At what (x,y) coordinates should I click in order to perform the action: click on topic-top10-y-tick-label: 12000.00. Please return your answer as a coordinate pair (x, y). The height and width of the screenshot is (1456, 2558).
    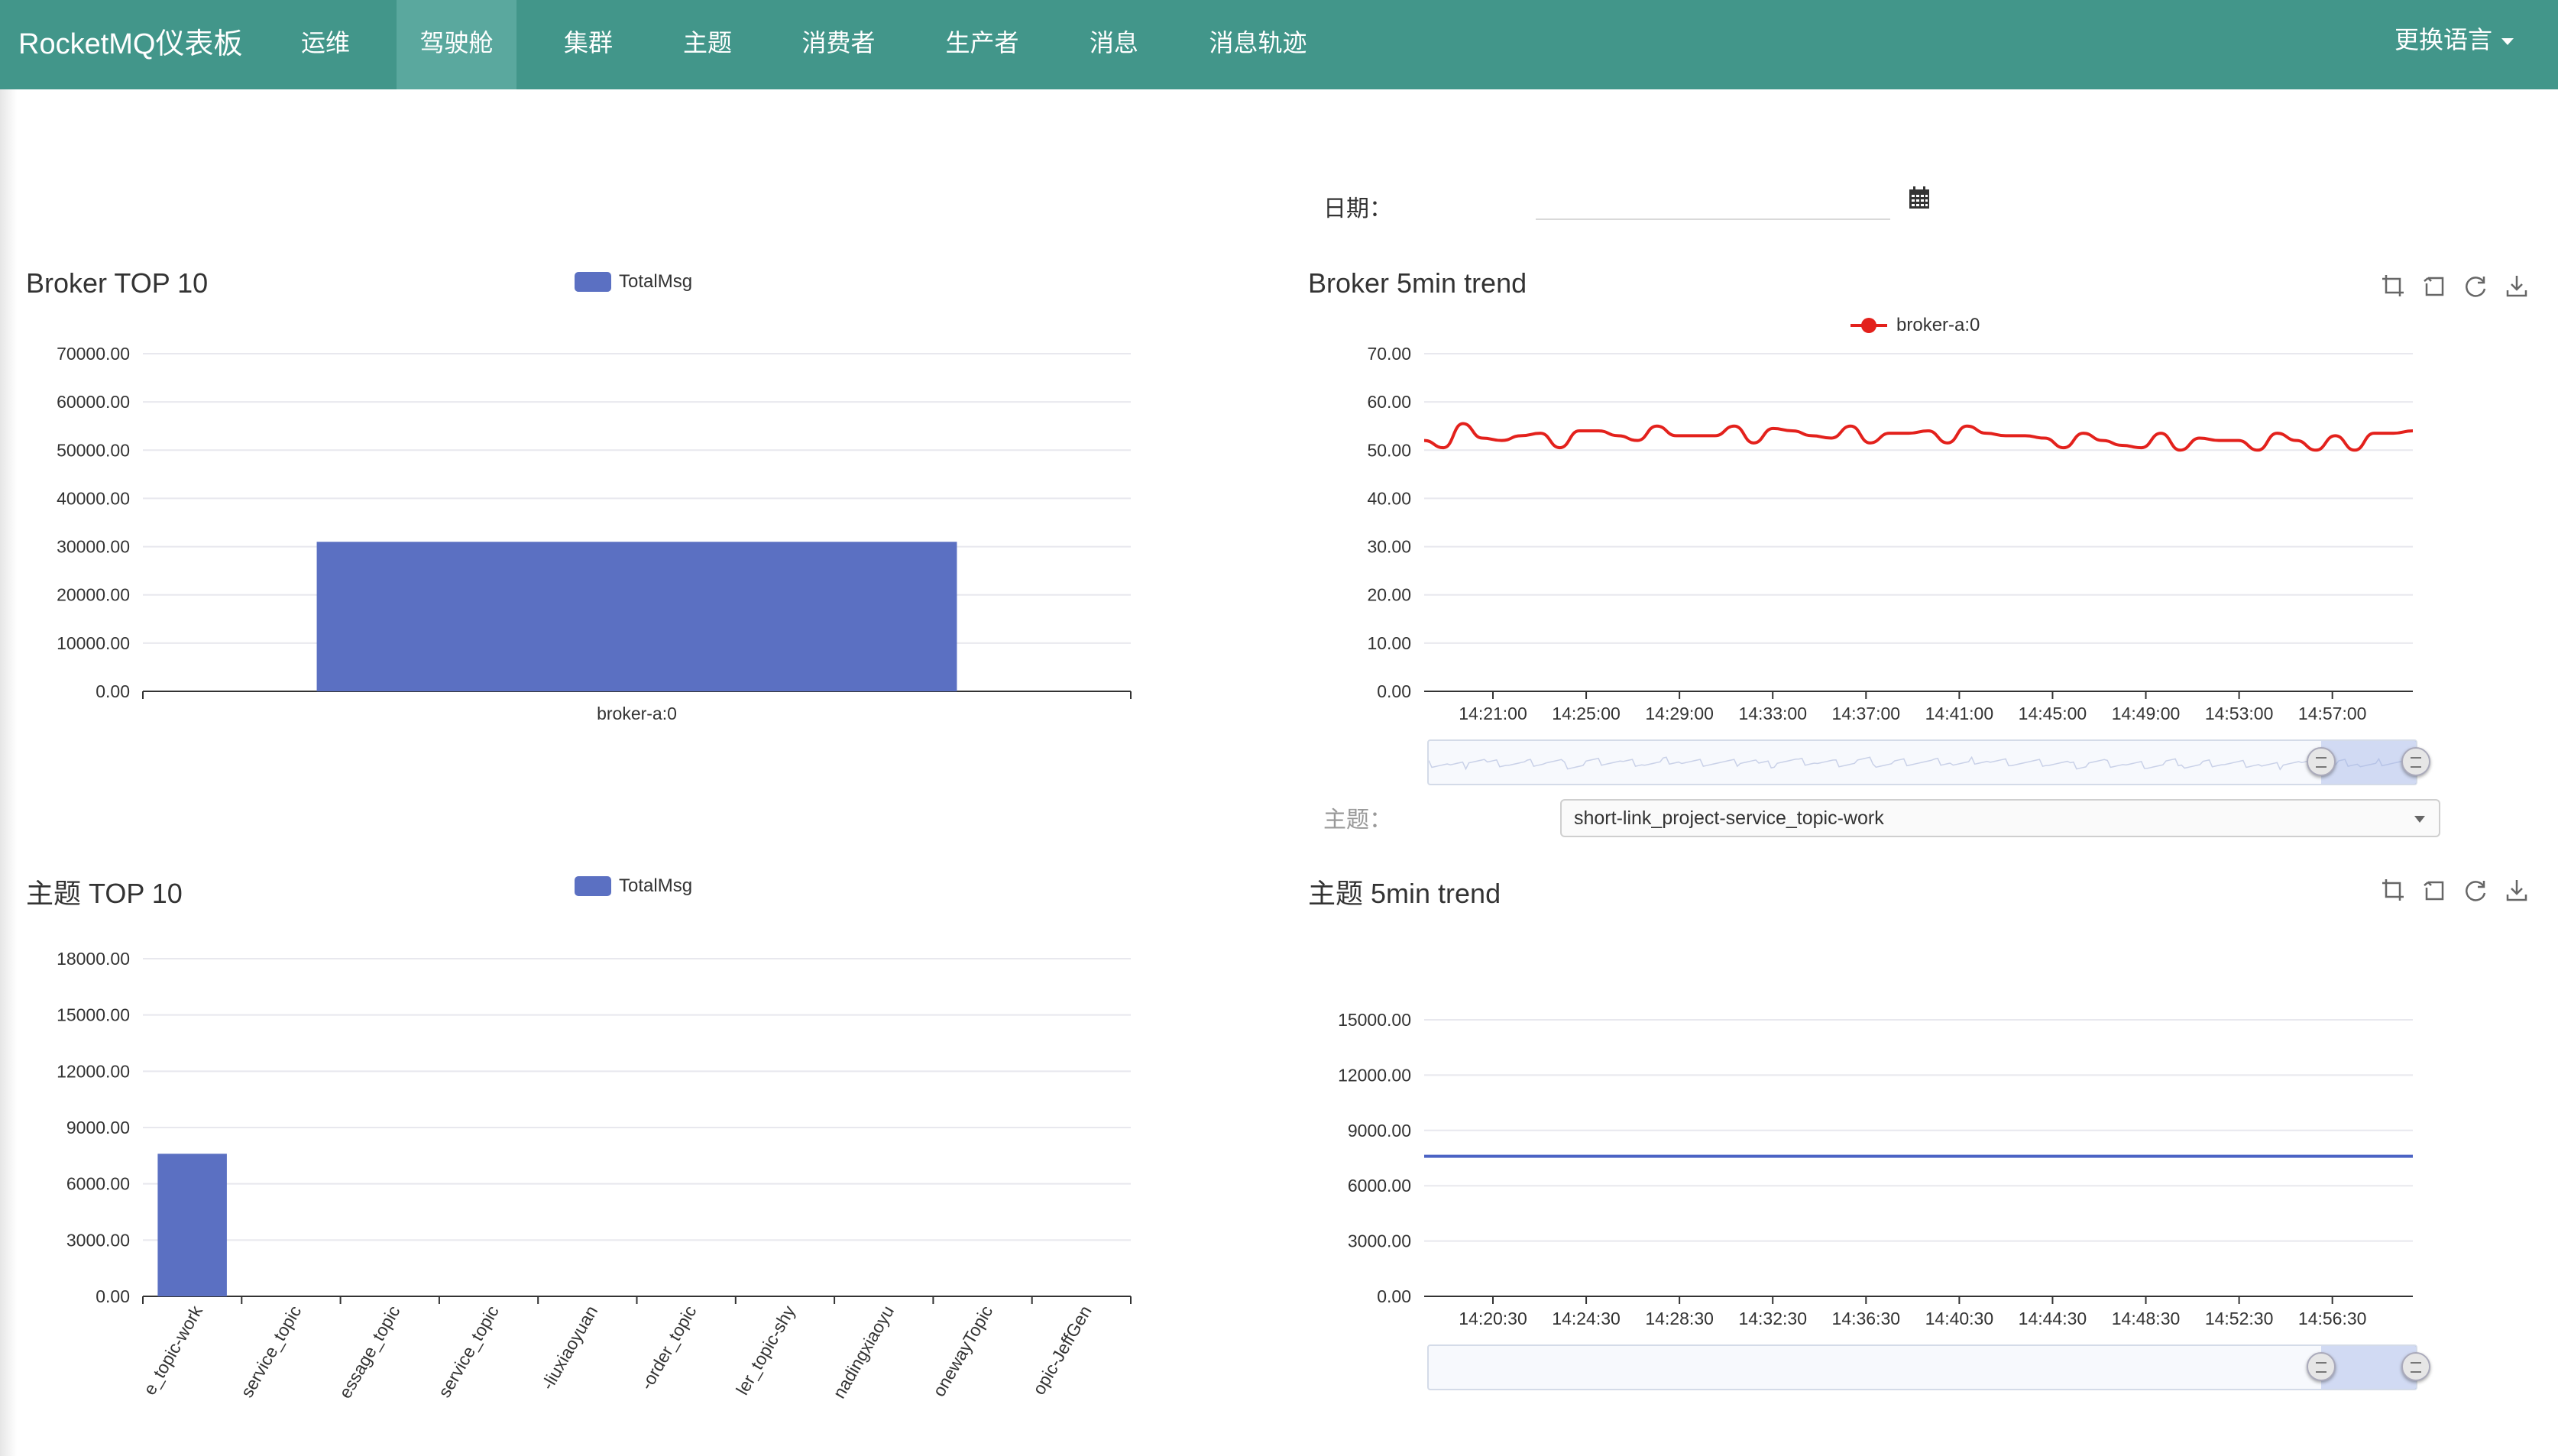
    Looking at the image, I should click on (93, 1071).